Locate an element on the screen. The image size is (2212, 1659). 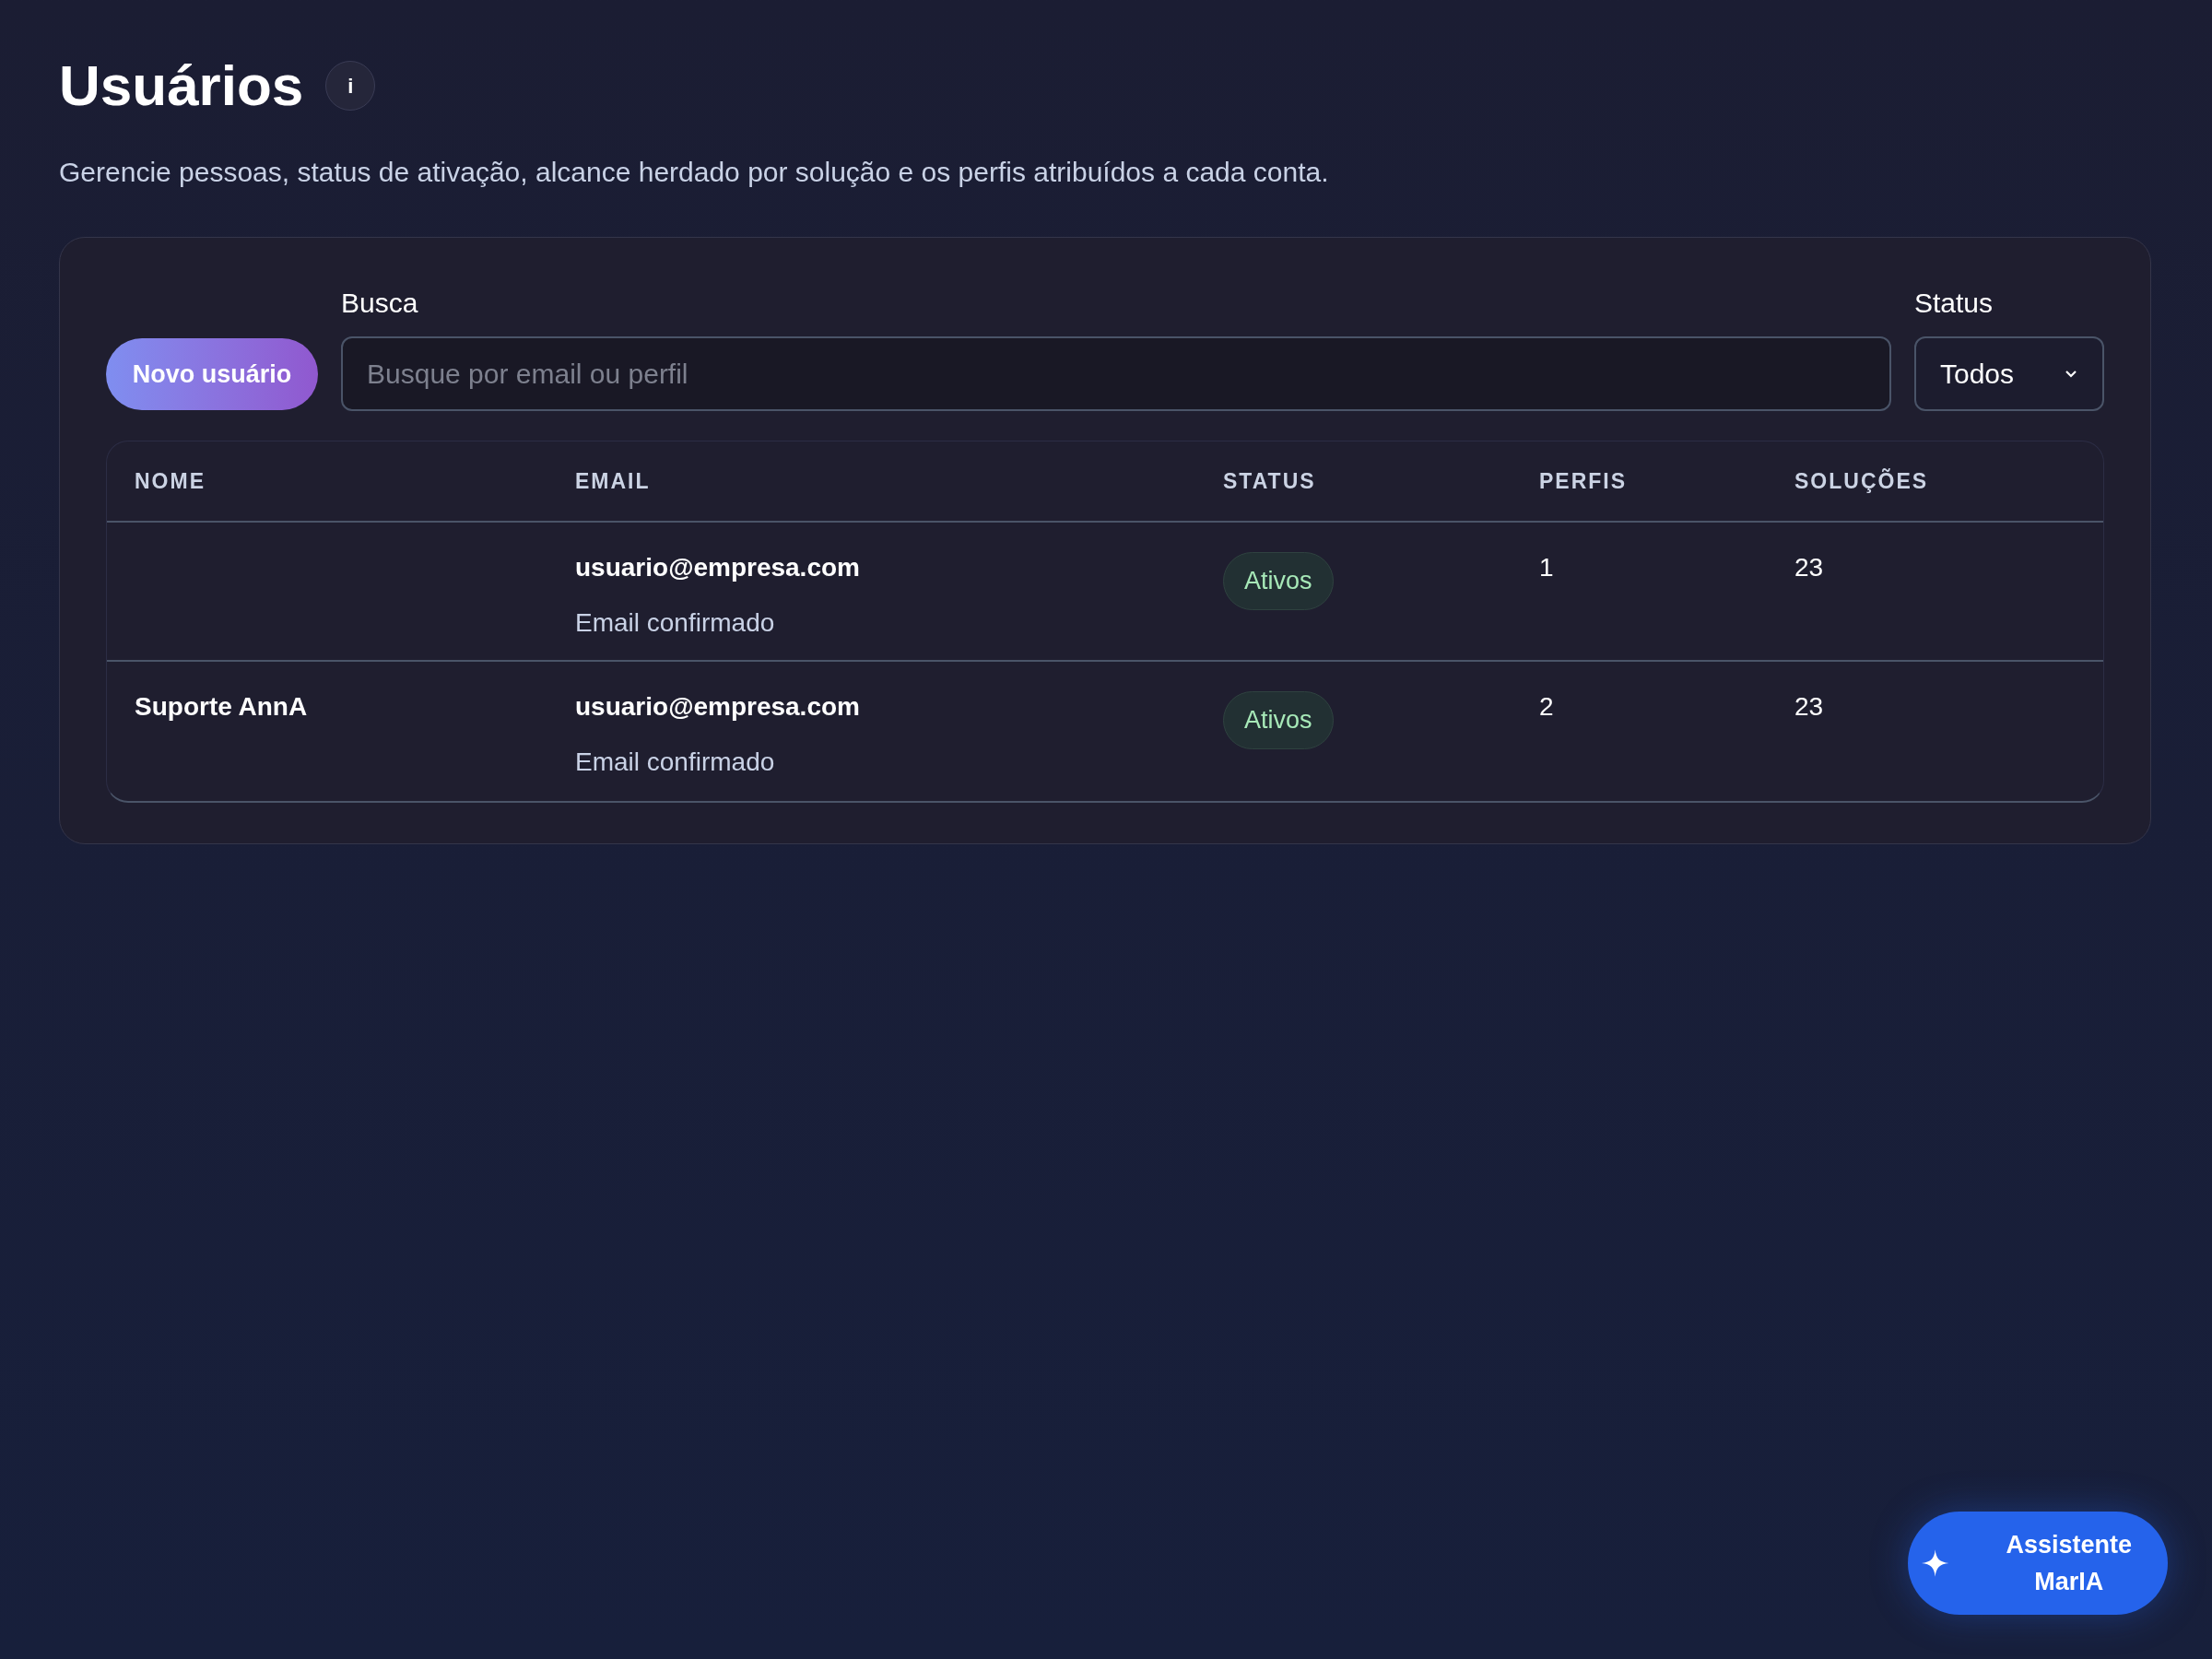
search-field: Busque por email ou perfil is located at coordinates (1116, 373).